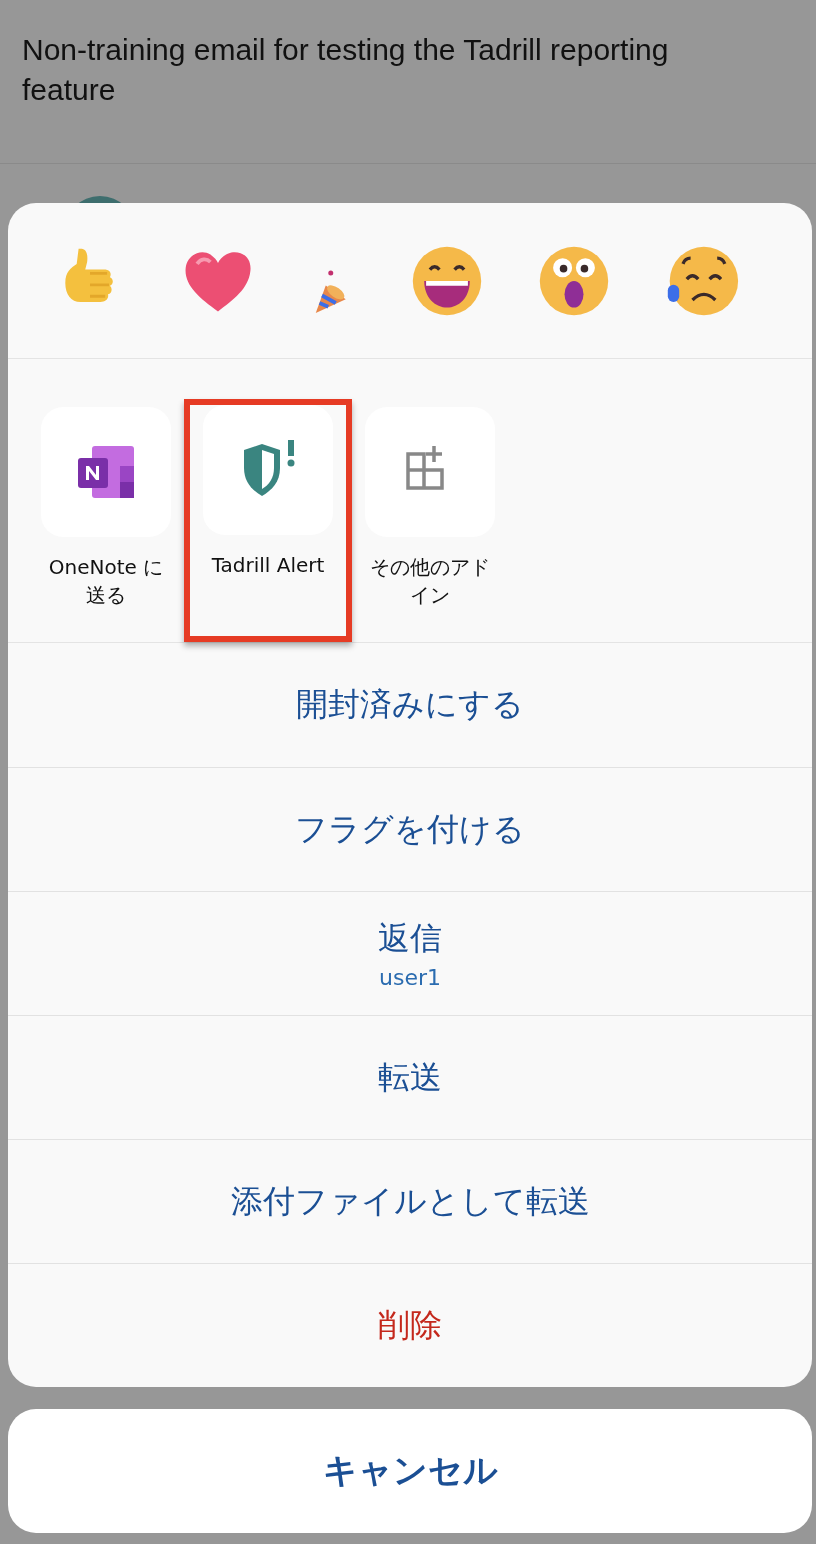 The image size is (816, 1544). Describe the element at coordinates (410, 829) in the screenshot. I see `action-button: フラグを付ける` at that location.